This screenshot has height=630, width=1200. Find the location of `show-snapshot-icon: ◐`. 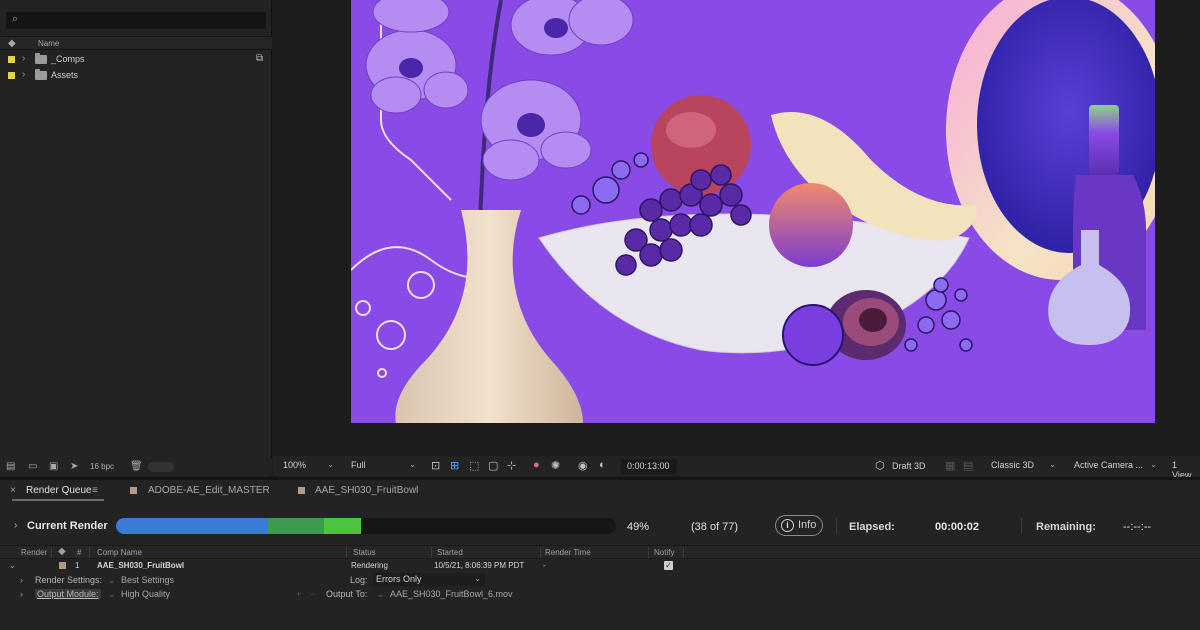

show-snapshot-icon: ◐ is located at coordinates (602, 465).